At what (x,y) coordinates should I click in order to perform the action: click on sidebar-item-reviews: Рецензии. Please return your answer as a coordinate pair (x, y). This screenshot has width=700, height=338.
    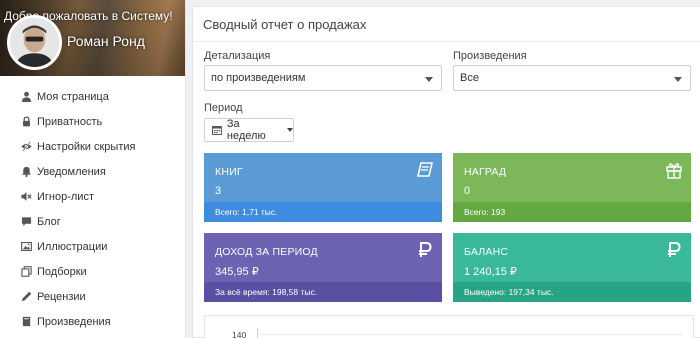
    Looking at the image, I should click on (92, 296).